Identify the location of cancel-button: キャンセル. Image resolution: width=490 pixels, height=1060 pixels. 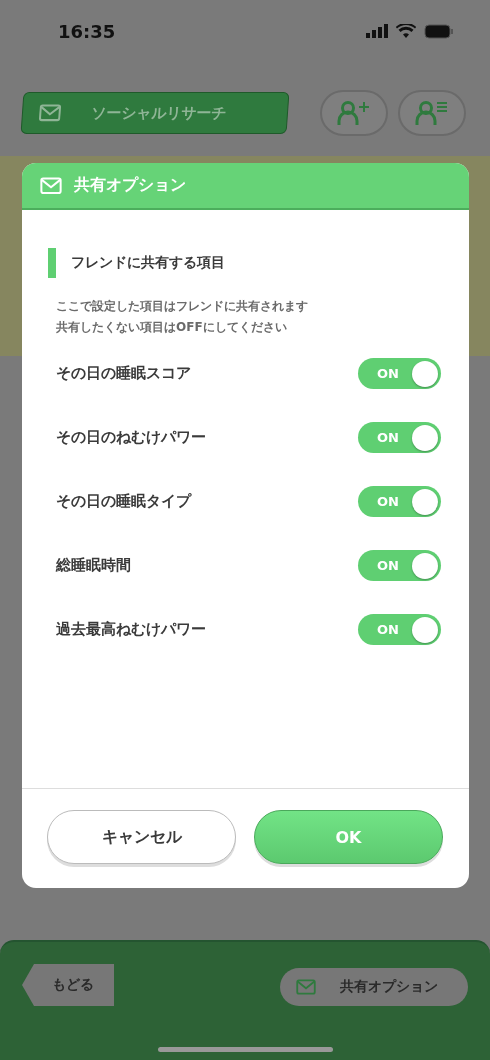
(141, 837).